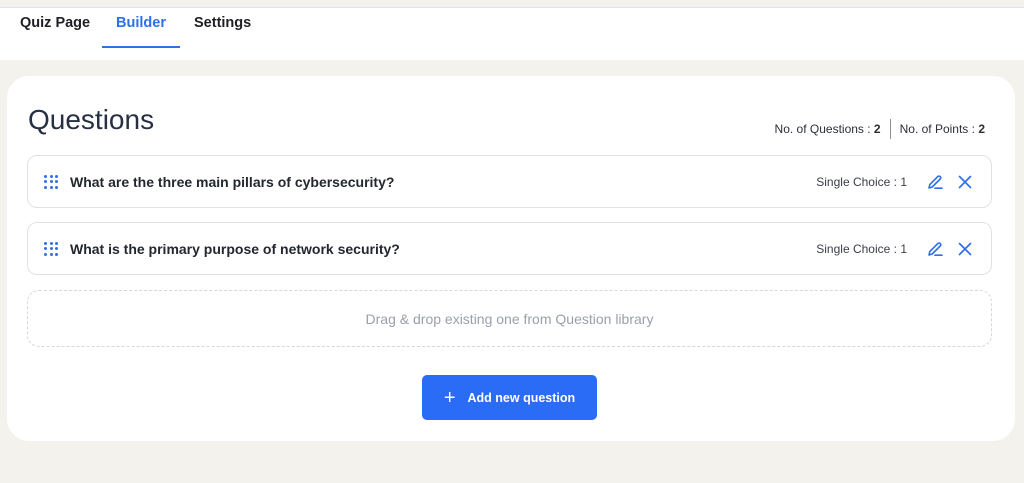  I want to click on add-new-question-label: Add new question, so click(521, 397).